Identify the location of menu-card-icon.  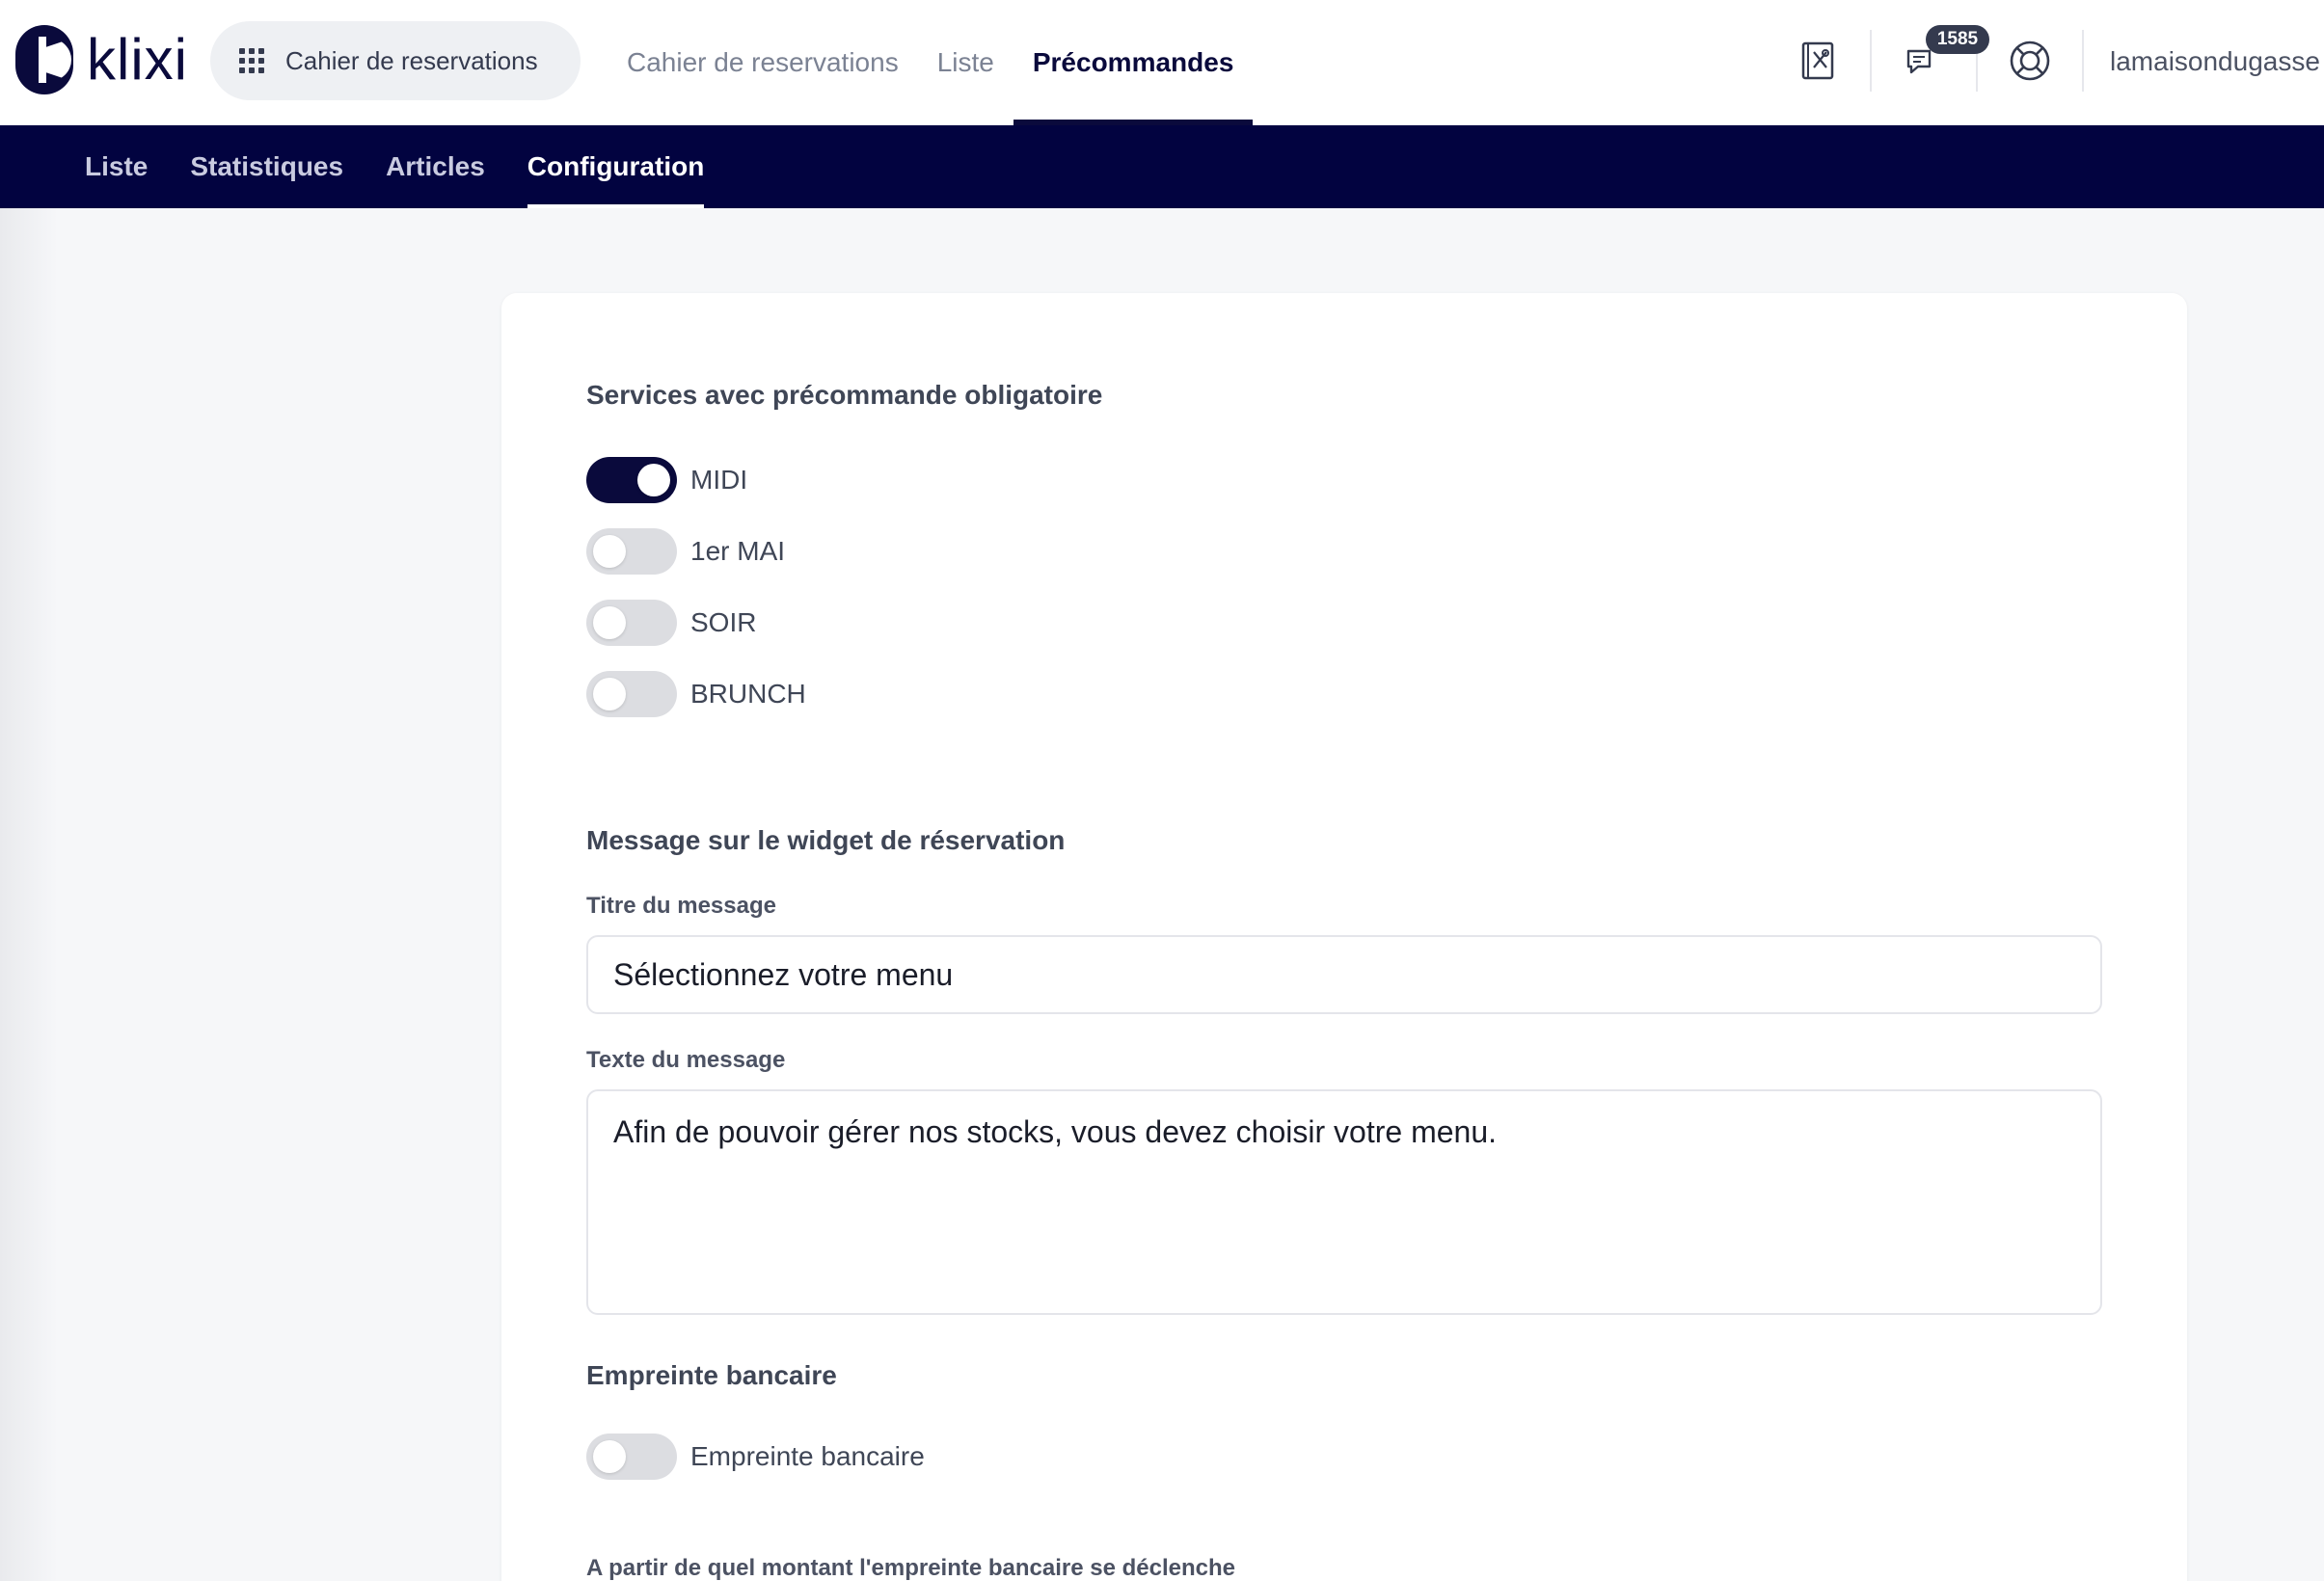
(1818, 60).